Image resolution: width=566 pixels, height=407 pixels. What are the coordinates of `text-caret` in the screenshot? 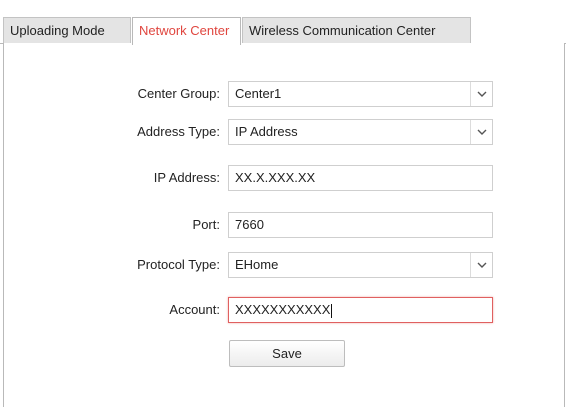 It's located at (332, 310).